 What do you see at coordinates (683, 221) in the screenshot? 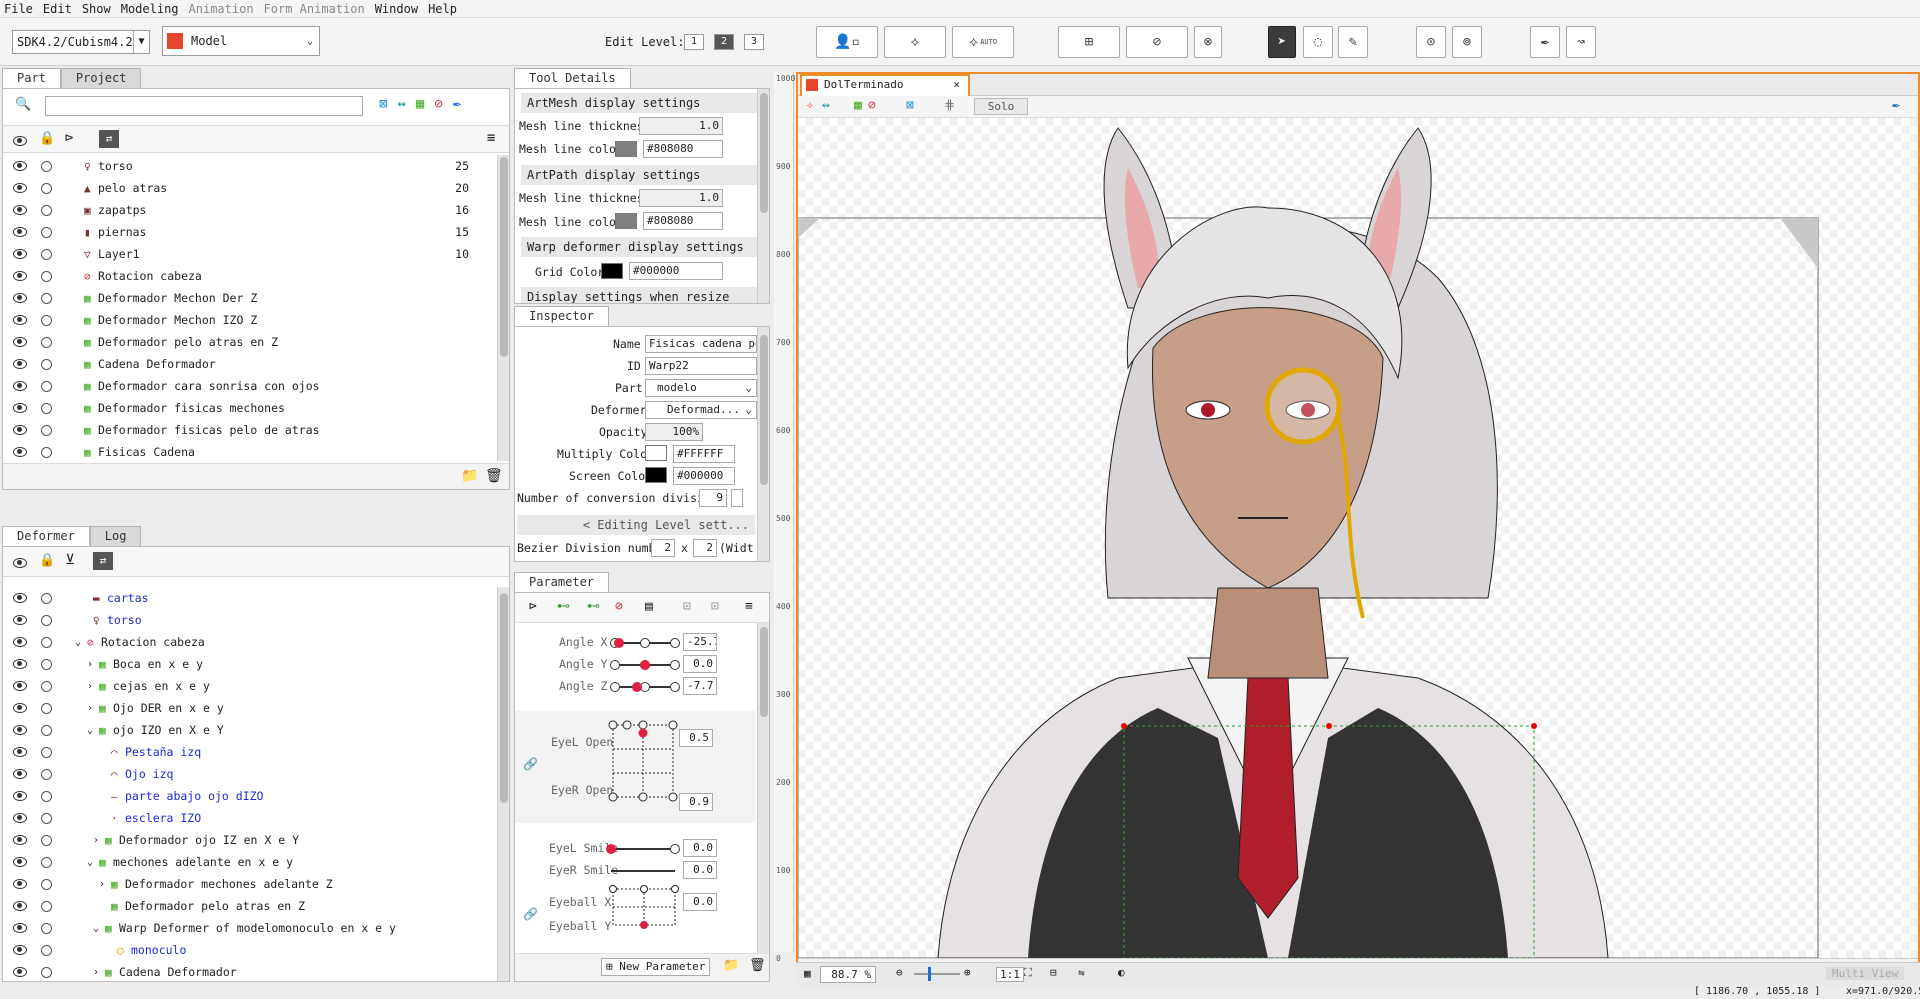
I see `path-color-field: #808080` at bounding box center [683, 221].